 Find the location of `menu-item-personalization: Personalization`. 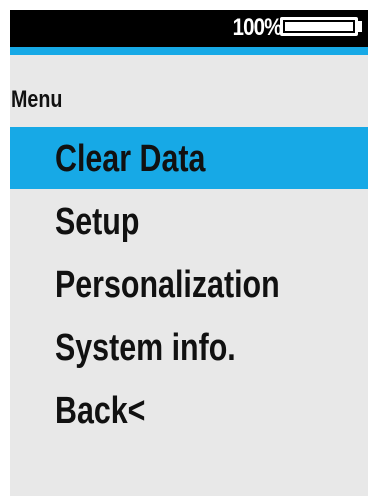

menu-item-personalization: Personalization is located at coordinates (189, 284).